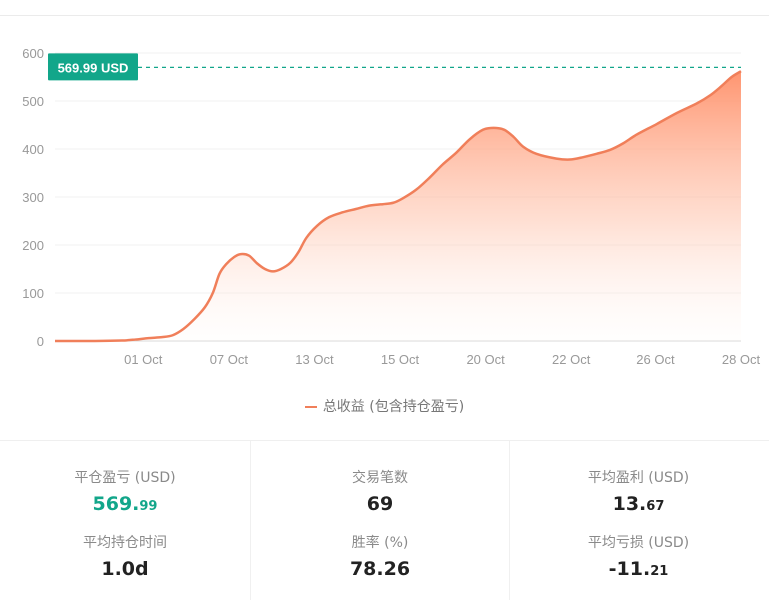 The height and width of the screenshot is (600, 769). Describe the element at coordinates (380, 478) in the screenshot. I see `stat-label: 交易笔数` at that location.